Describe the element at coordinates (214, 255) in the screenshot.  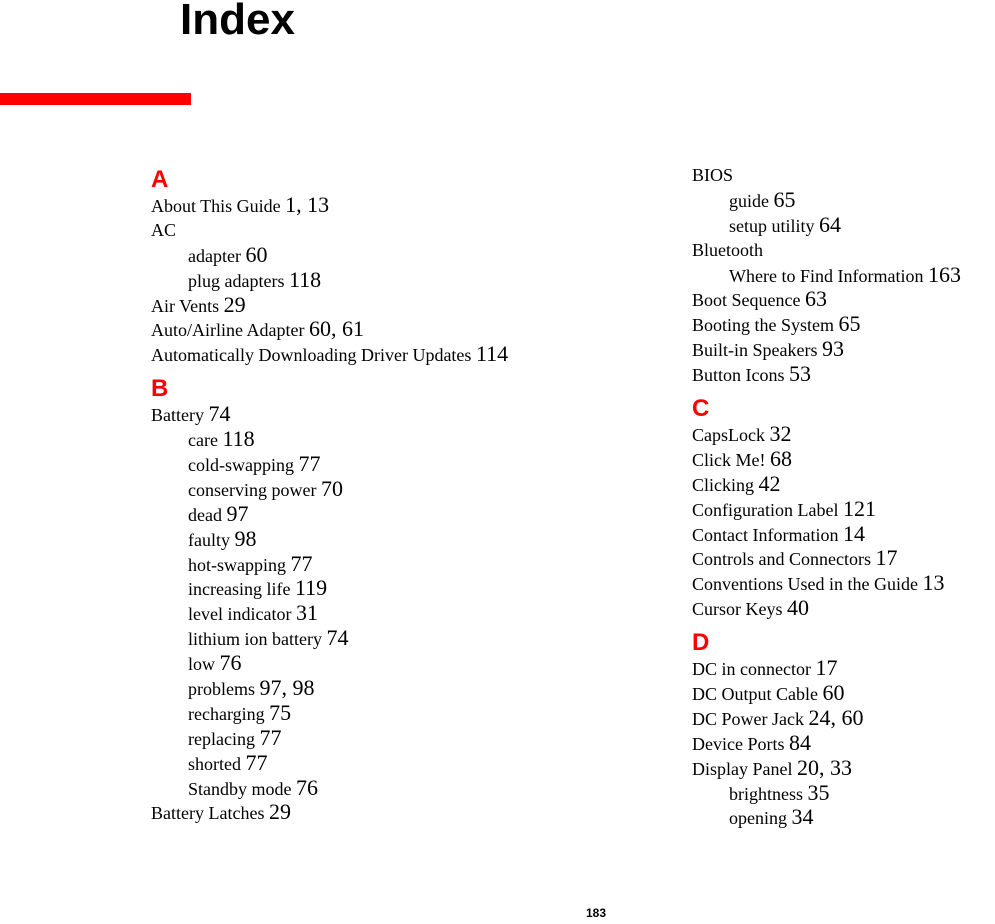
I see `entry-term: adapter` at that location.